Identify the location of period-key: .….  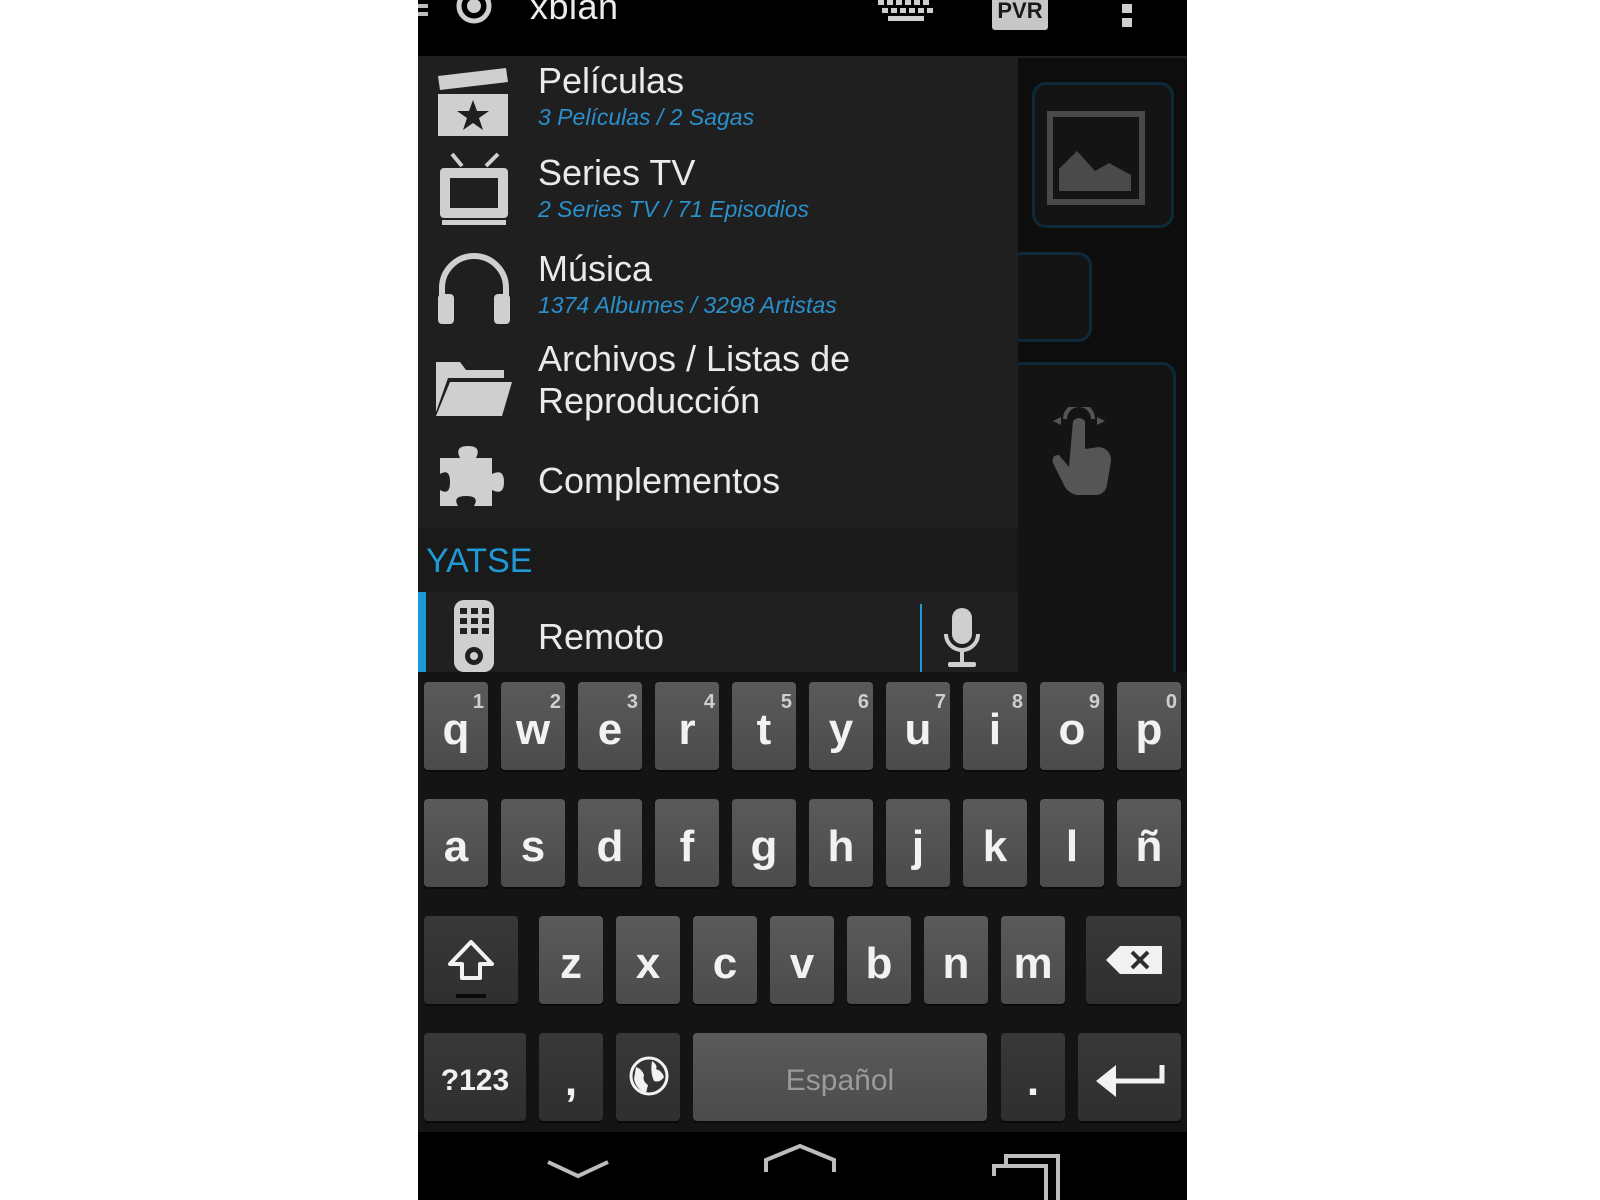
(1033, 1093).